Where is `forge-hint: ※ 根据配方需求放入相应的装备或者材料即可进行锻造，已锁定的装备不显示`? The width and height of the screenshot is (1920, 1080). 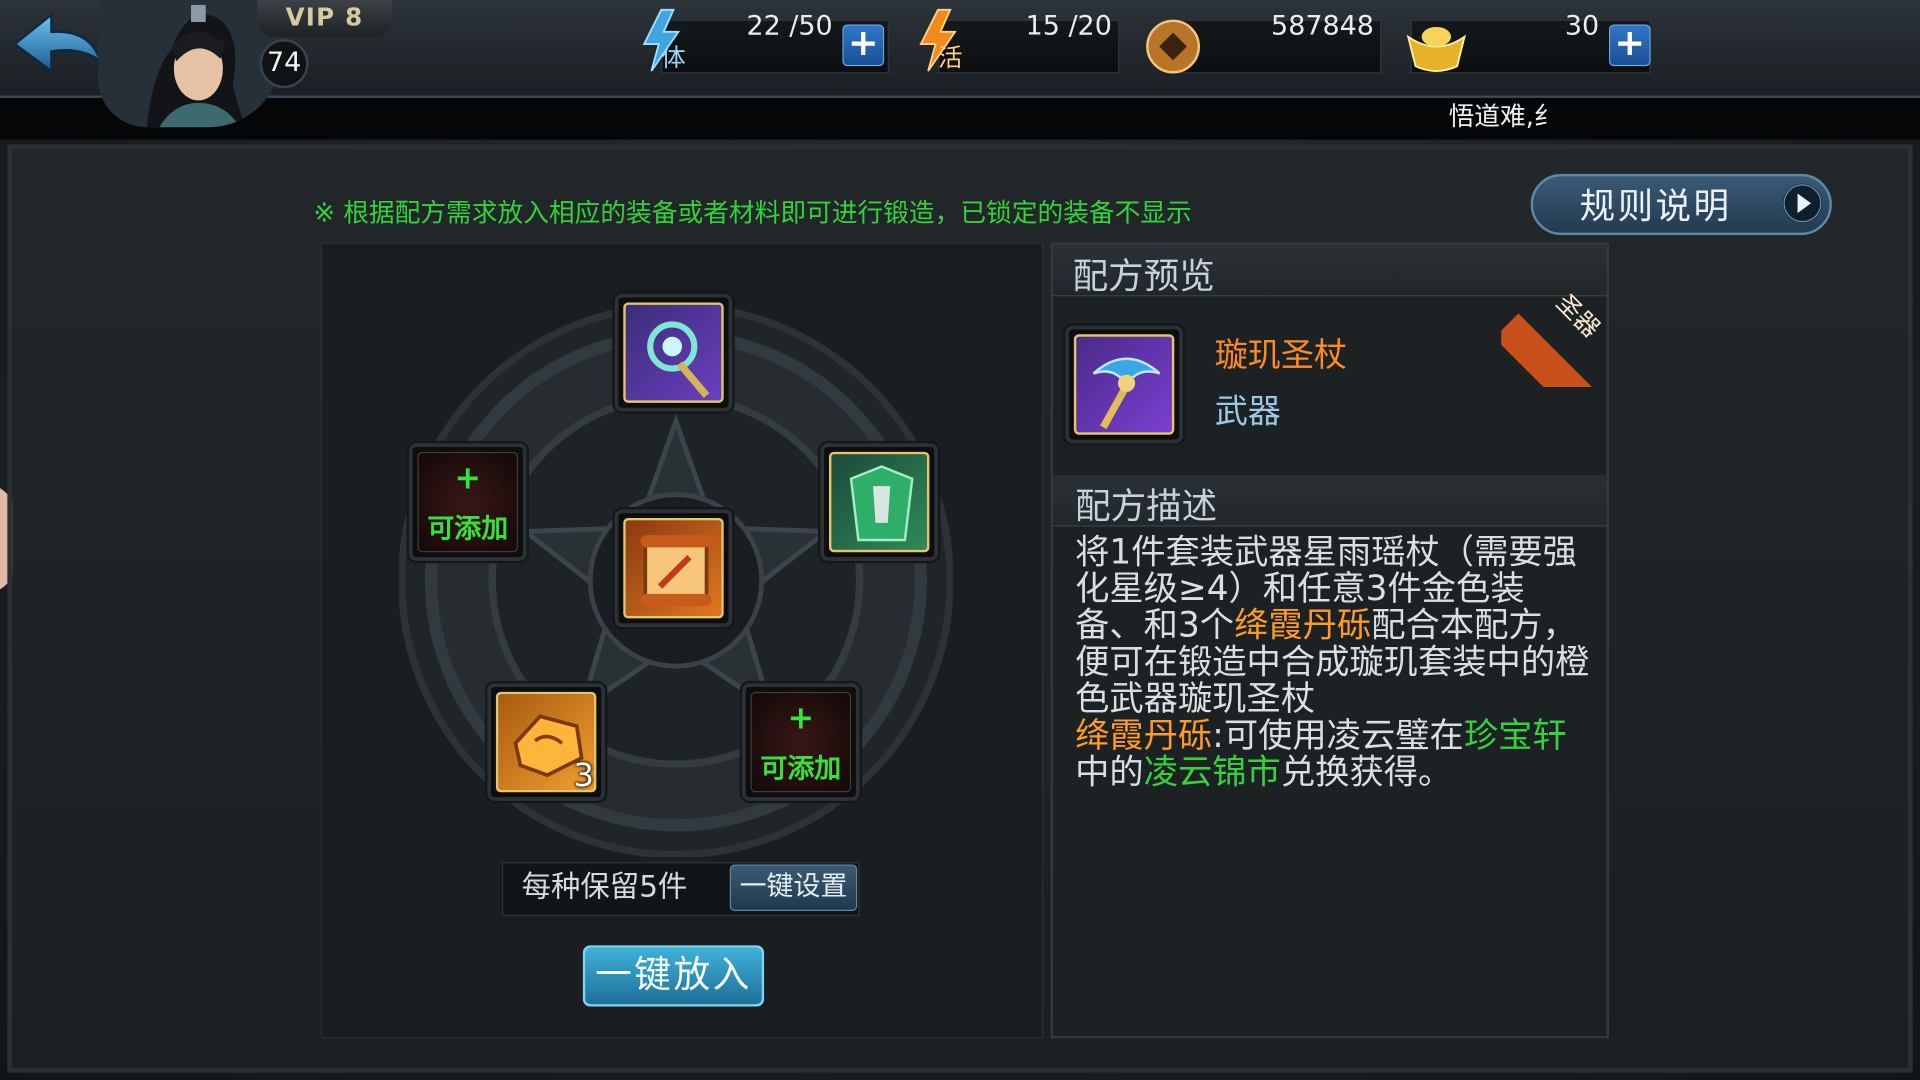 forge-hint: ※ 根据配方需求放入相应的装备或者材料即可进行锻造，已锁定的装备不显示 is located at coordinates (752, 213).